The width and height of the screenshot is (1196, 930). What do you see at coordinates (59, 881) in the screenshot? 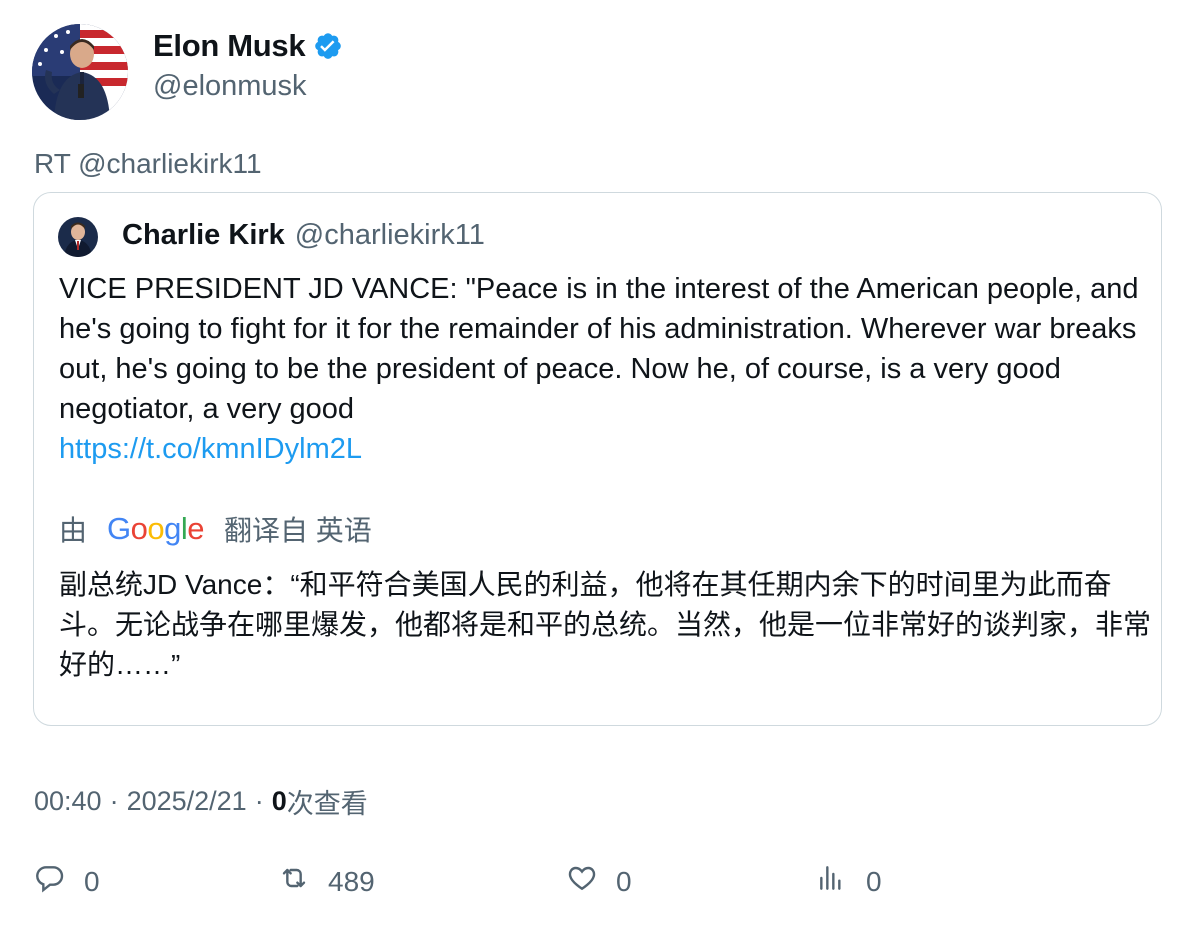
I see `reply-icon` at bounding box center [59, 881].